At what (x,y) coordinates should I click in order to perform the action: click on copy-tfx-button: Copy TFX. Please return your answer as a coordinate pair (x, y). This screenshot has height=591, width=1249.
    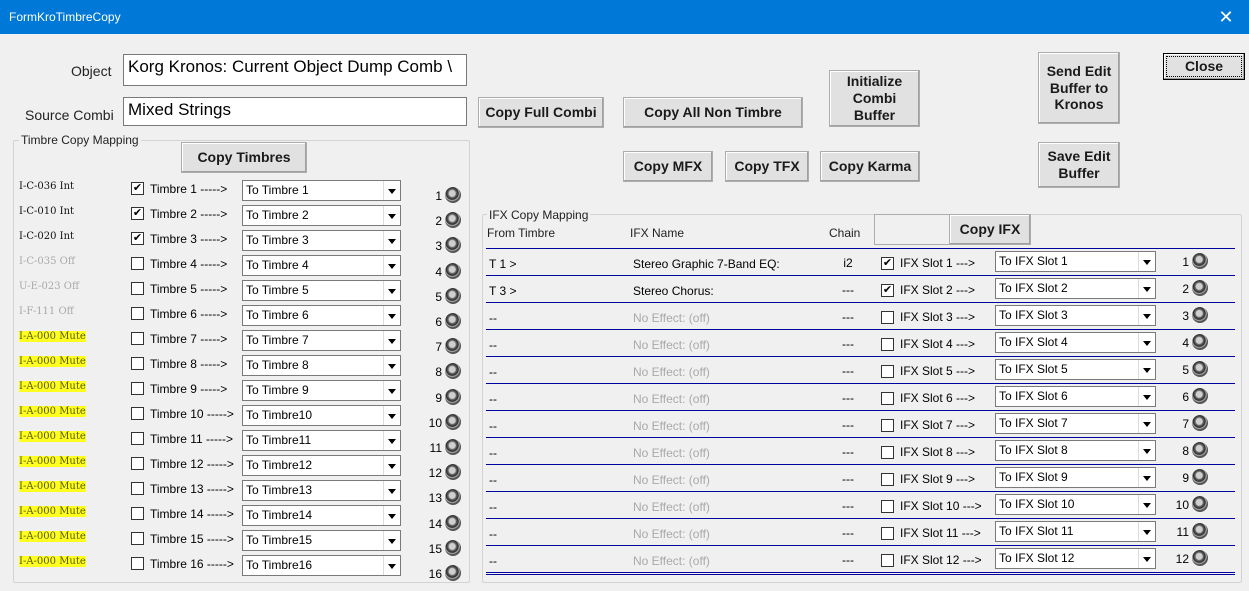
    Looking at the image, I should click on (767, 166).